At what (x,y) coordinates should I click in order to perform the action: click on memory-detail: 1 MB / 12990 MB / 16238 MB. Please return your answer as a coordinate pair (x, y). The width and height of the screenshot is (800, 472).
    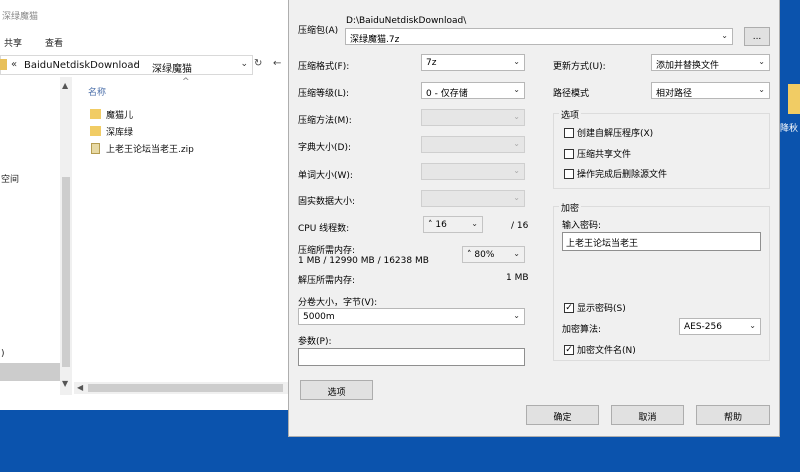
    Looking at the image, I should click on (363, 261).